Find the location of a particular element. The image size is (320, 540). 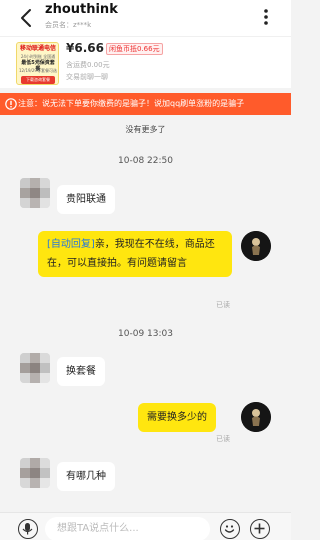

notice-text: 注意：说无法下单要你缴费的是骗子！说加qq刷单涨粉的是骗子 is located at coordinates (131, 103).